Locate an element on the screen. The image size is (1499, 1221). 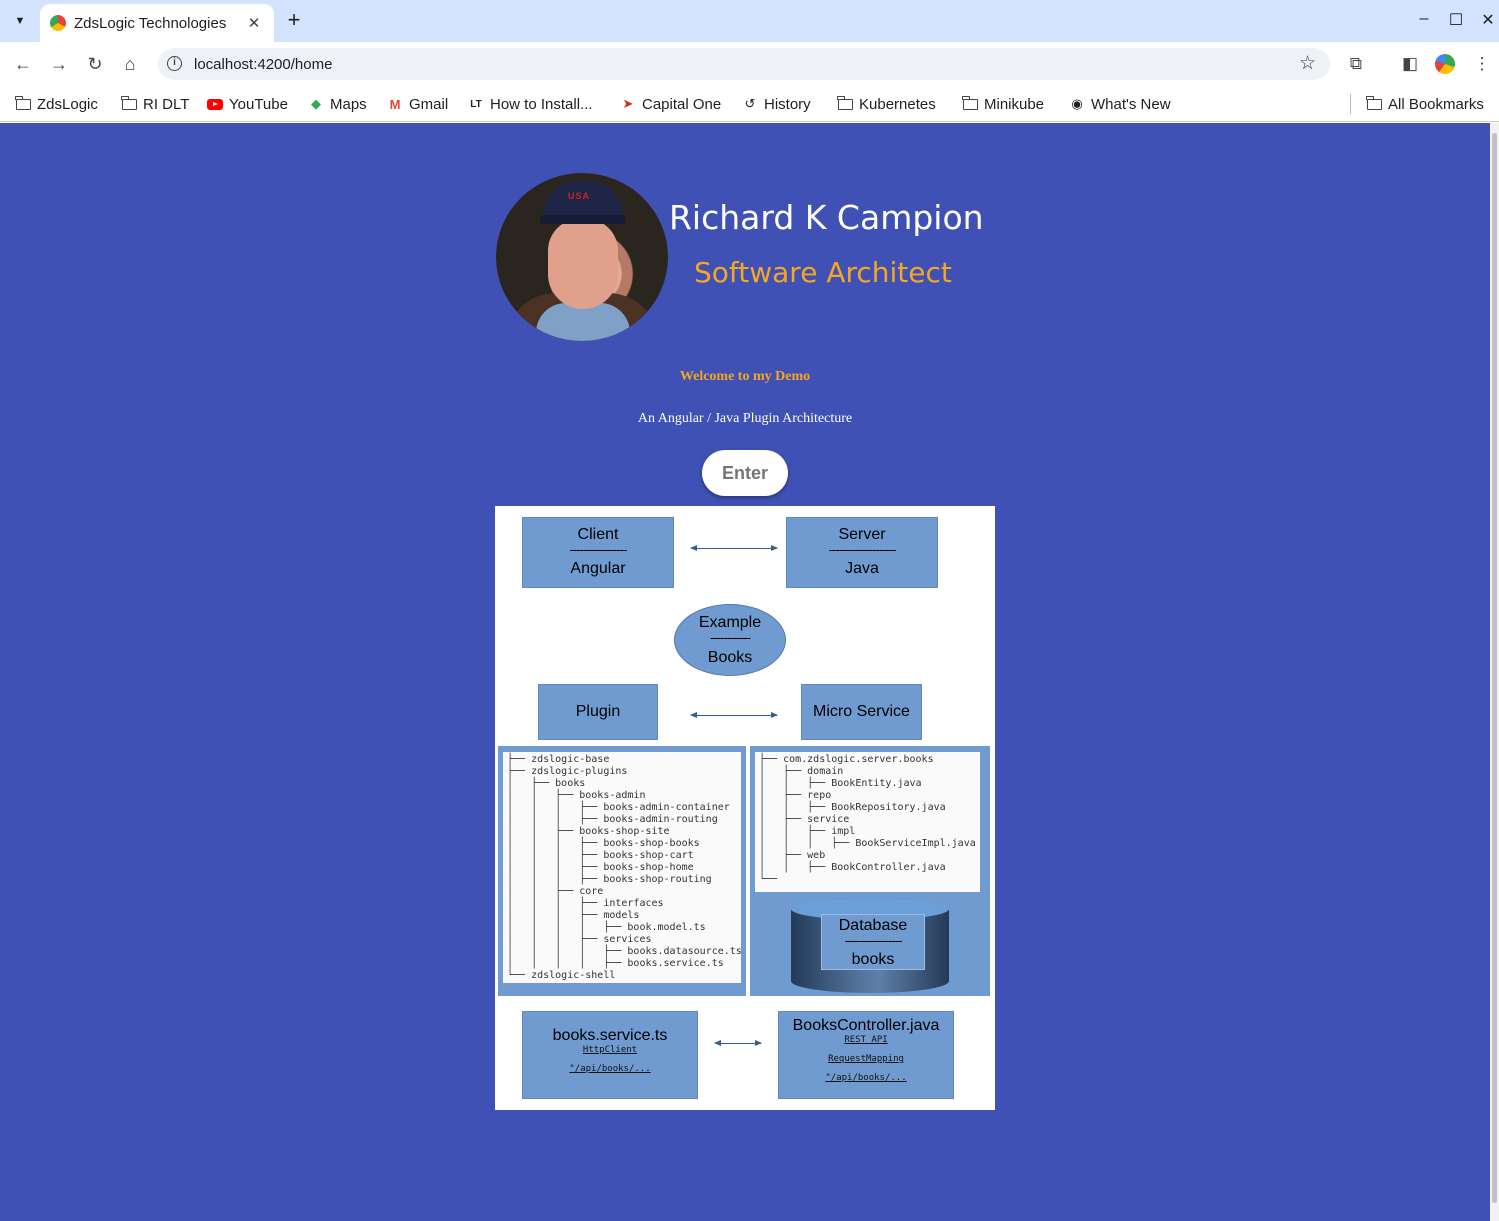
micro-service-box: Micro Service is located at coordinates (861, 712).